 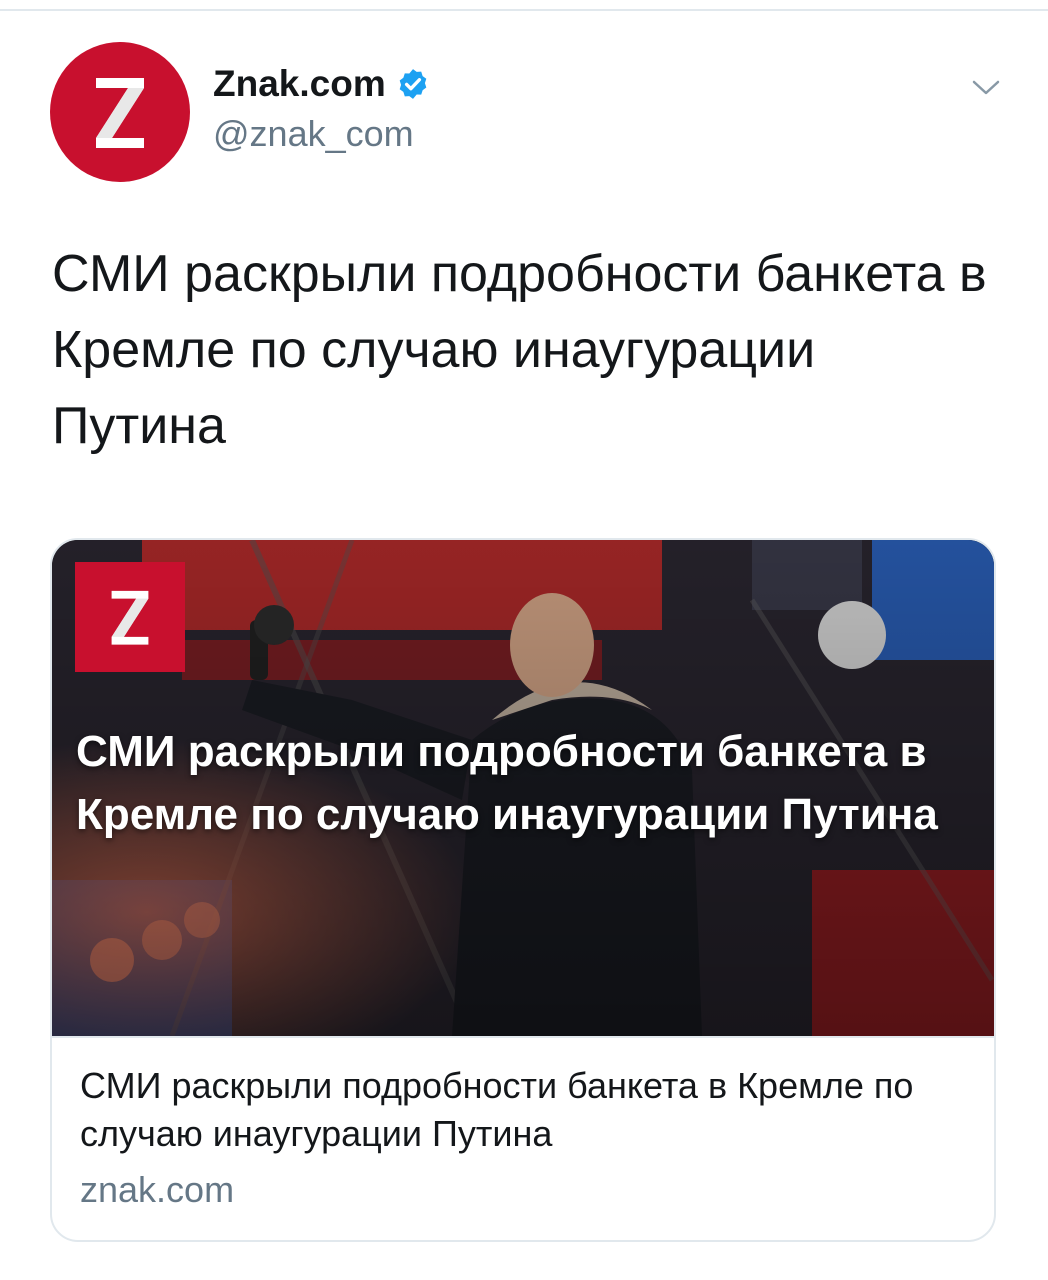 I want to click on avatar, so click(x=120, y=112).